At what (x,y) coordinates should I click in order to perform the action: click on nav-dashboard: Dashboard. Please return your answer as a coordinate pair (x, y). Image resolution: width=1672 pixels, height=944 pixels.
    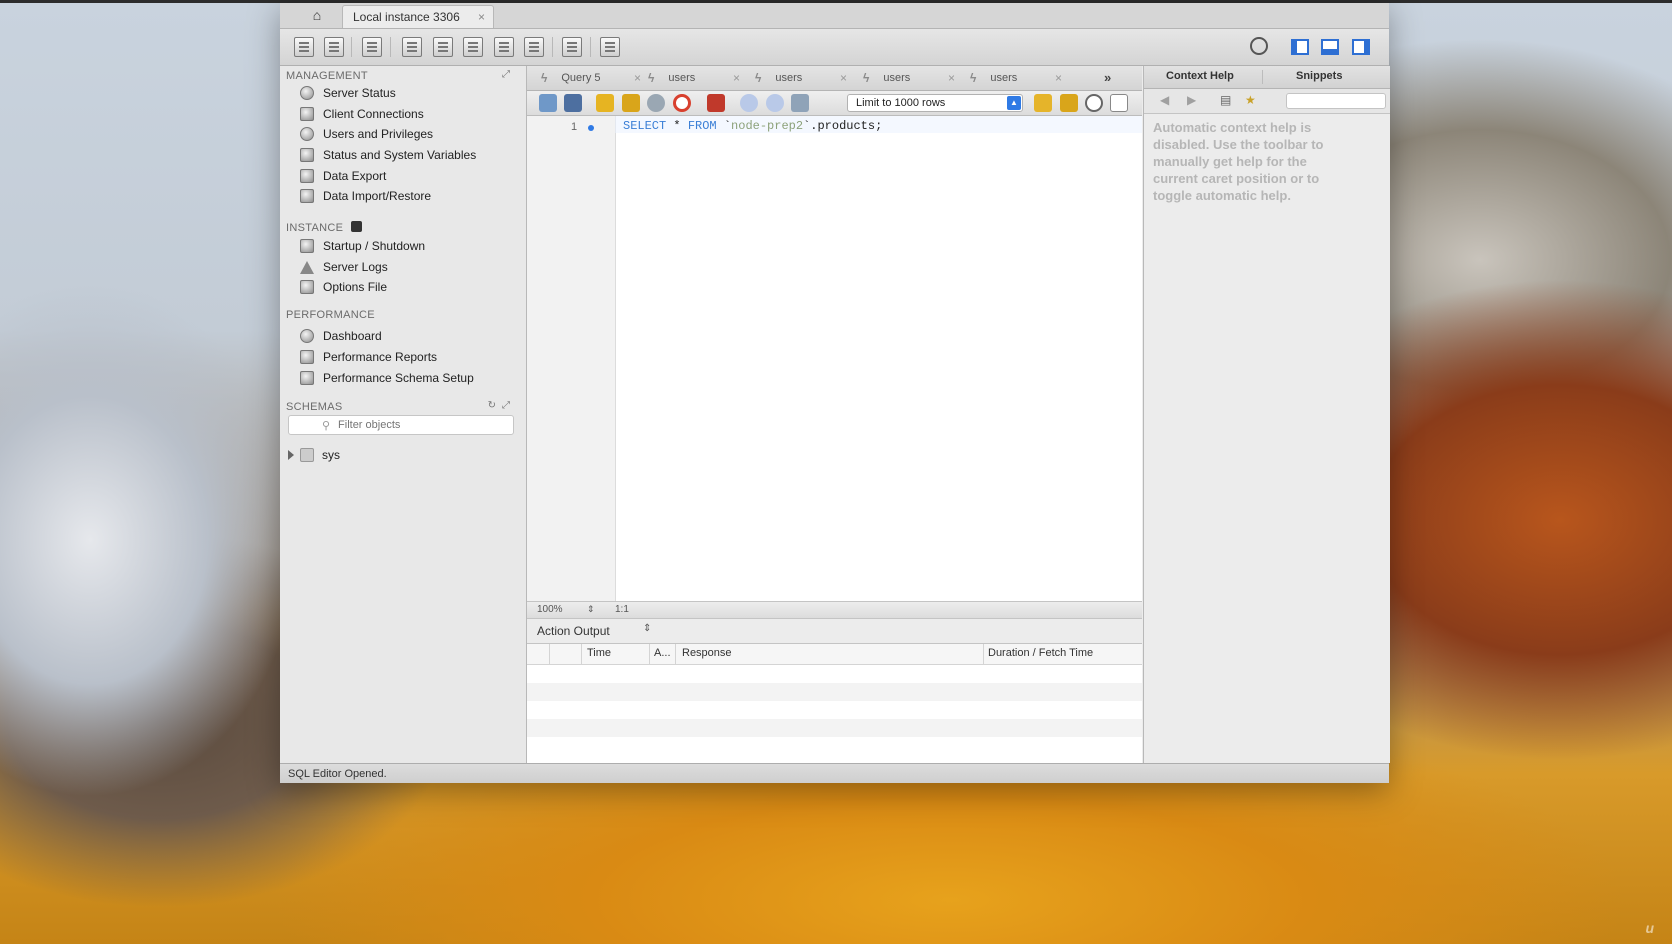
    Looking at the image, I should click on (341, 336).